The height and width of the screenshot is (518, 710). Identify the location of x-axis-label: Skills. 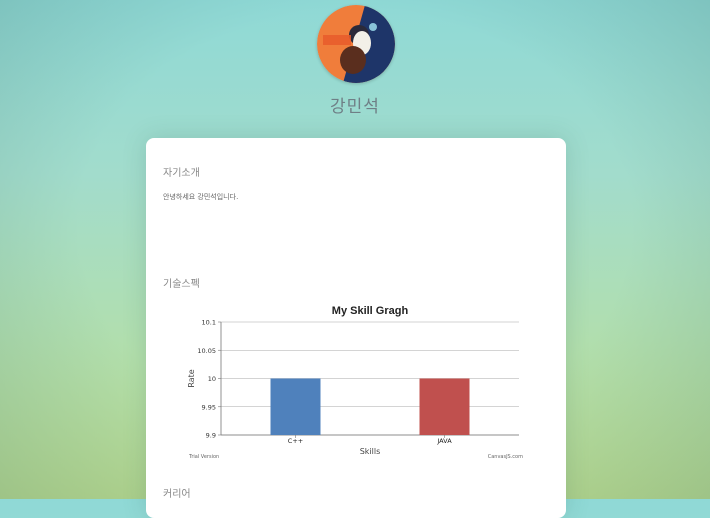
(370, 451).